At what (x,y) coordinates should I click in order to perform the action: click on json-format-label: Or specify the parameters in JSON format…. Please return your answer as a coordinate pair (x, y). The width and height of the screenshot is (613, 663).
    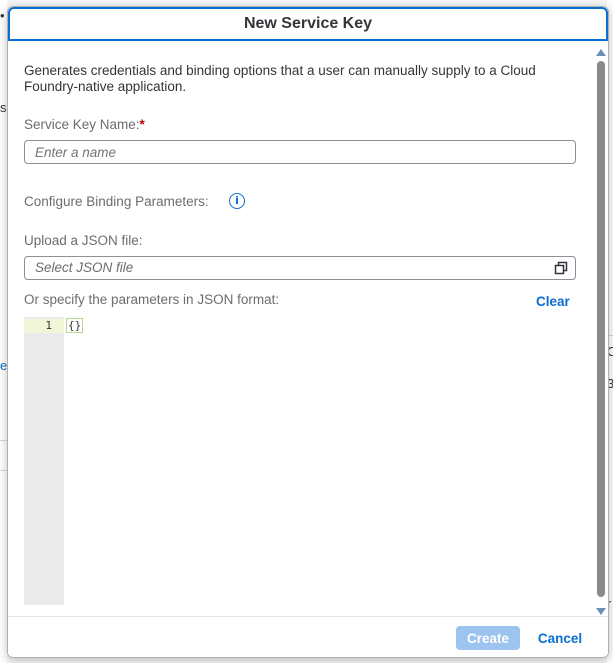
    Looking at the image, I should click on (152, 299).